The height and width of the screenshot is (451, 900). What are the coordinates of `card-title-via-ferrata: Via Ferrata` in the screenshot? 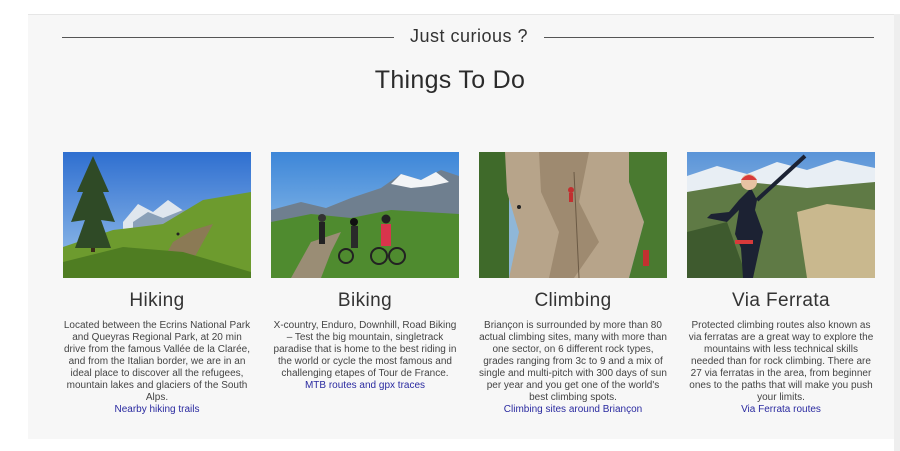 It's located at (781, 300).